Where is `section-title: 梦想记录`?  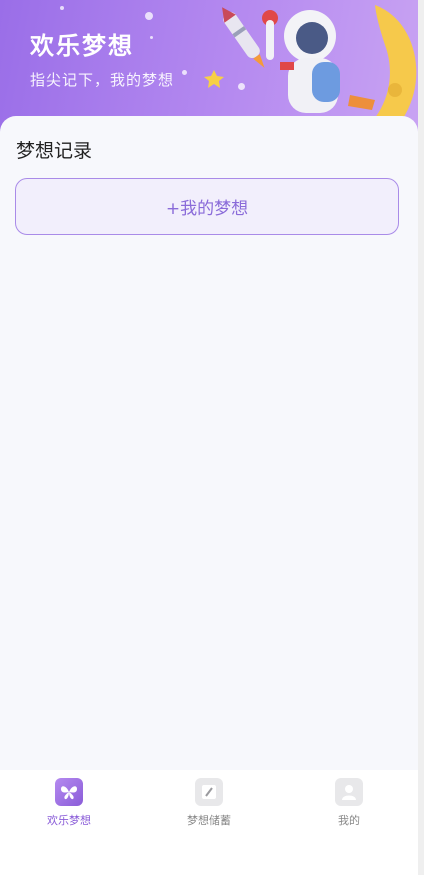
section-title: 梦想记录 is located at coordinates (54, 151).